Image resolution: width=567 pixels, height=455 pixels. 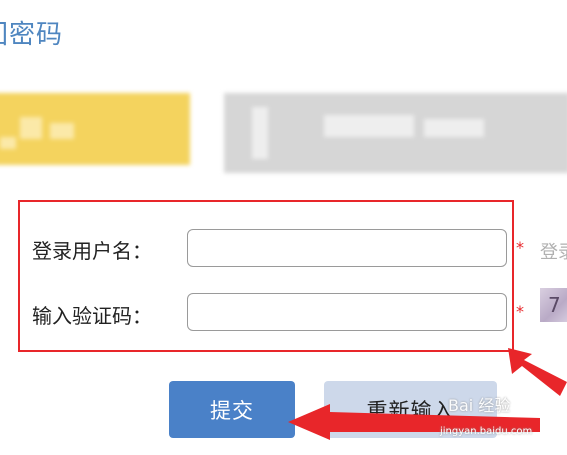 I want to click on watermark-url: jingyan.baidu.com, so click(x=486, y=431).